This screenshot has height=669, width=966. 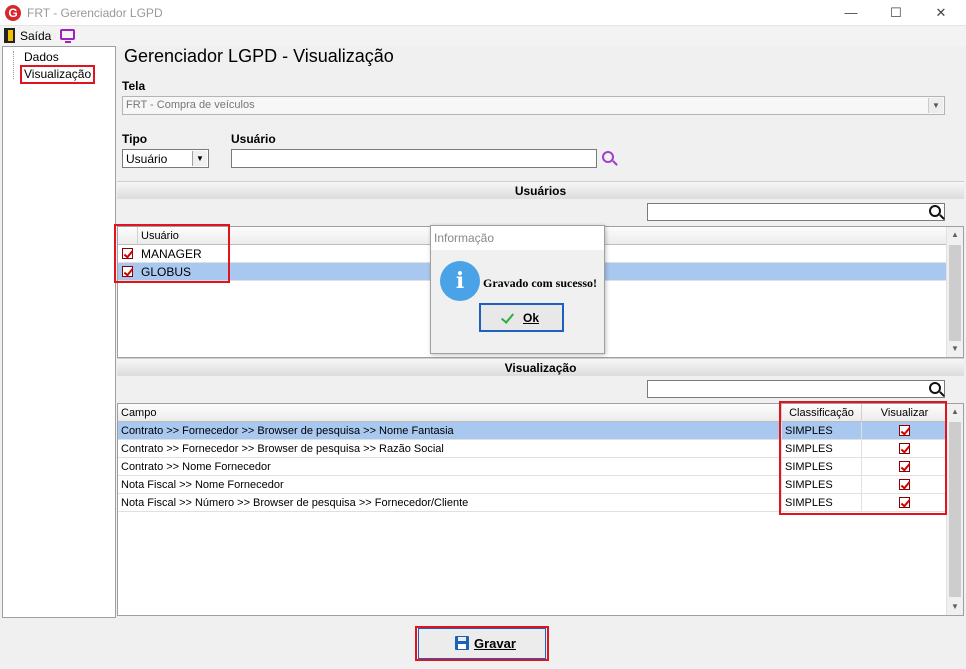 I want to click on dialog-message: Gravado com sucesso!, so click(x=540, y=283).